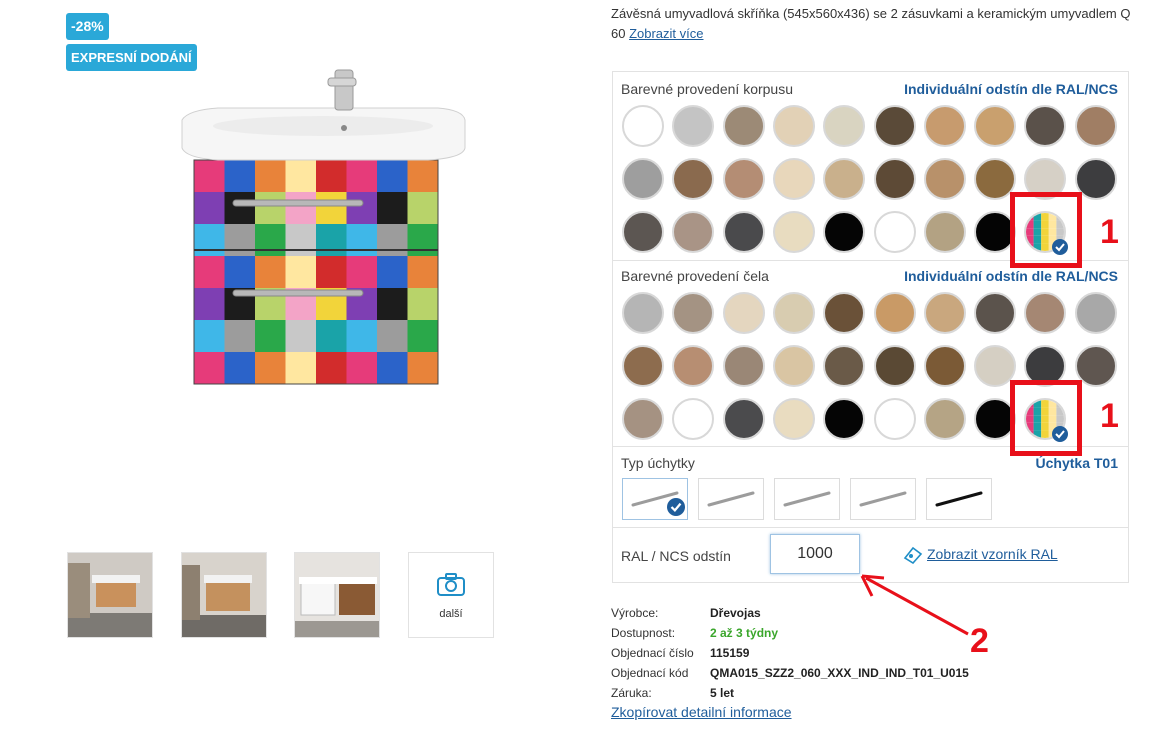 This screenshot has width=1155, height=734. Describe the element at coordinates (451, 584) in the screenshot. I see `camera-icon` at that location.